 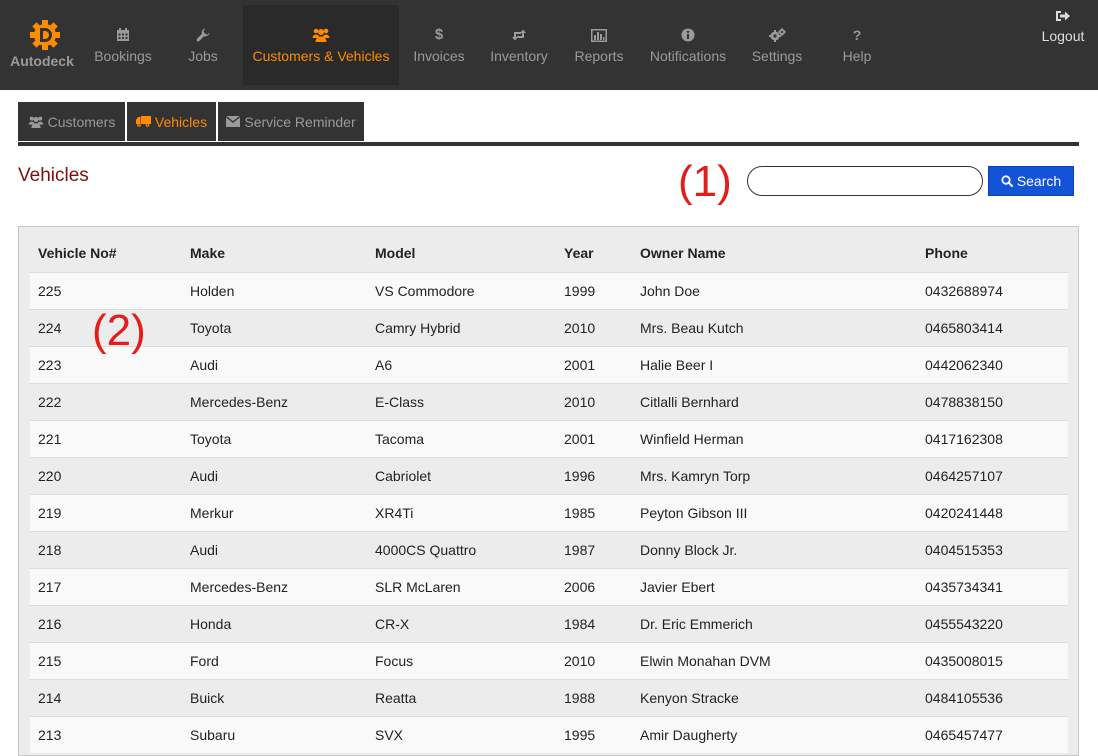 I want to click on brand-link: Autodeck, so click(x=42, y=45).